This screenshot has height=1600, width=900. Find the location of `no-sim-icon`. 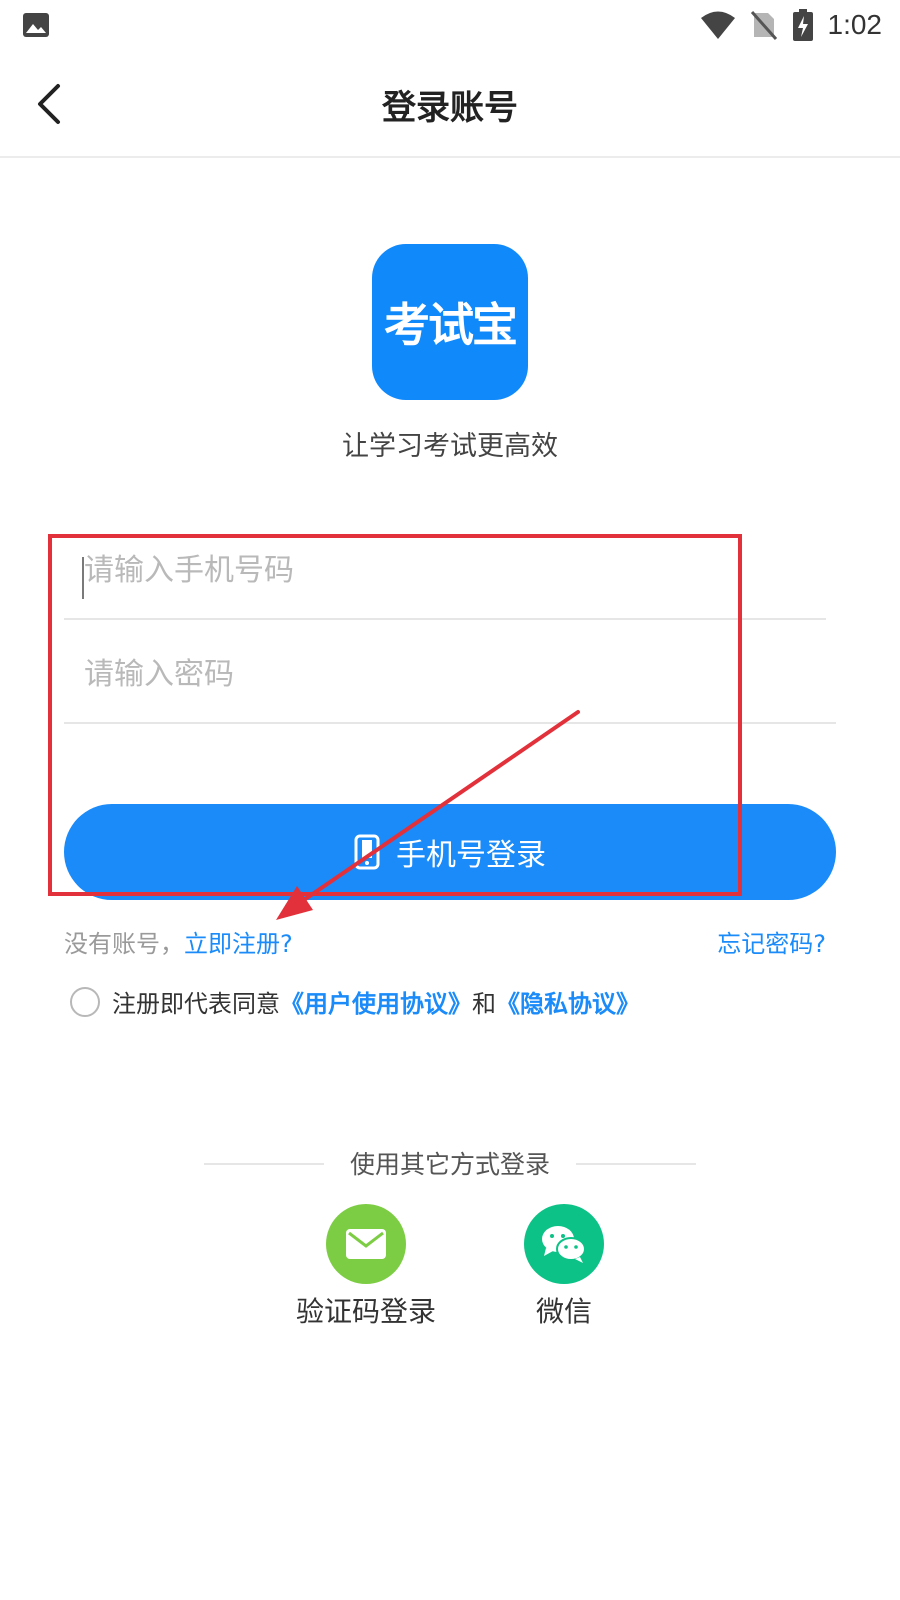

no-sim-icon is located at coordinates (763, 25).